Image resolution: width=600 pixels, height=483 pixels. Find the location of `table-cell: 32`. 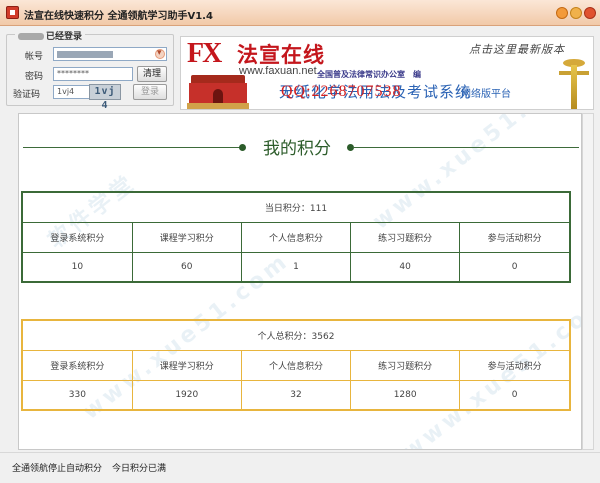

table-cell: 32 is located at coordinates (296, 395).